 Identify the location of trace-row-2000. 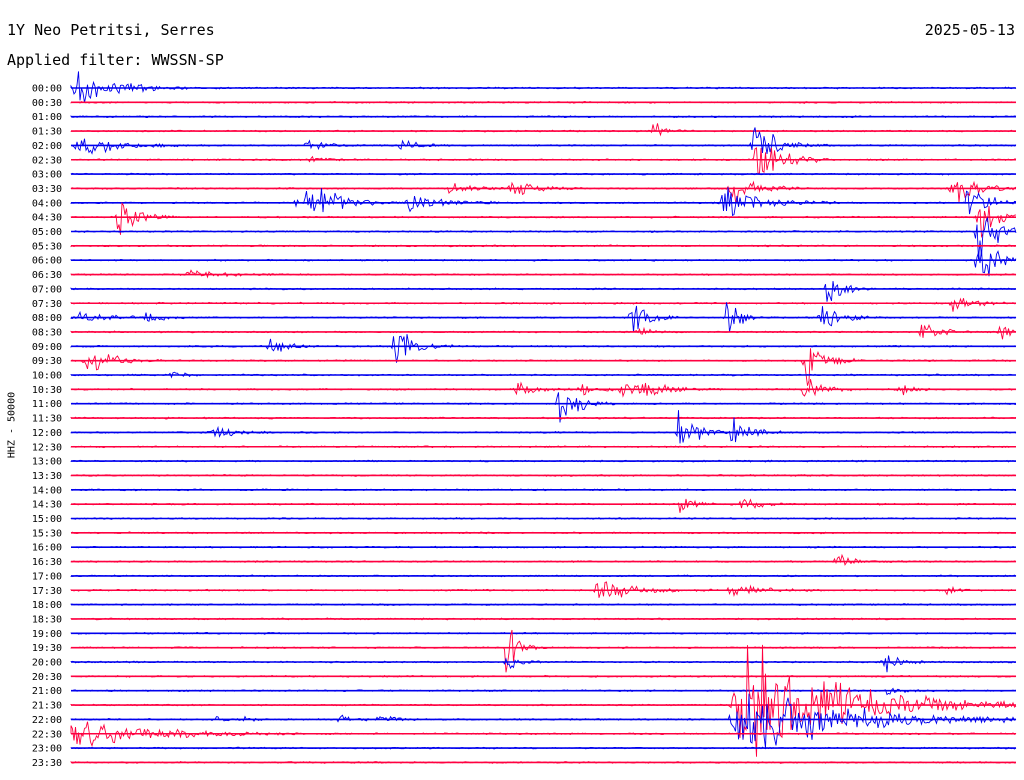
(543, 664).